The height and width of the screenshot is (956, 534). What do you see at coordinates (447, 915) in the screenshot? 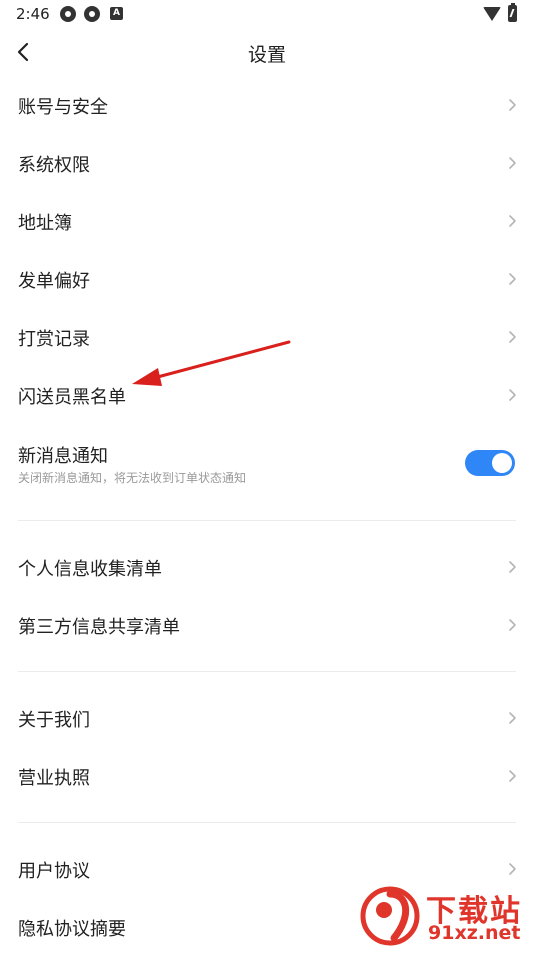
I see `watermark: 下载站 91xz.net` at bounding box center [447, 915].